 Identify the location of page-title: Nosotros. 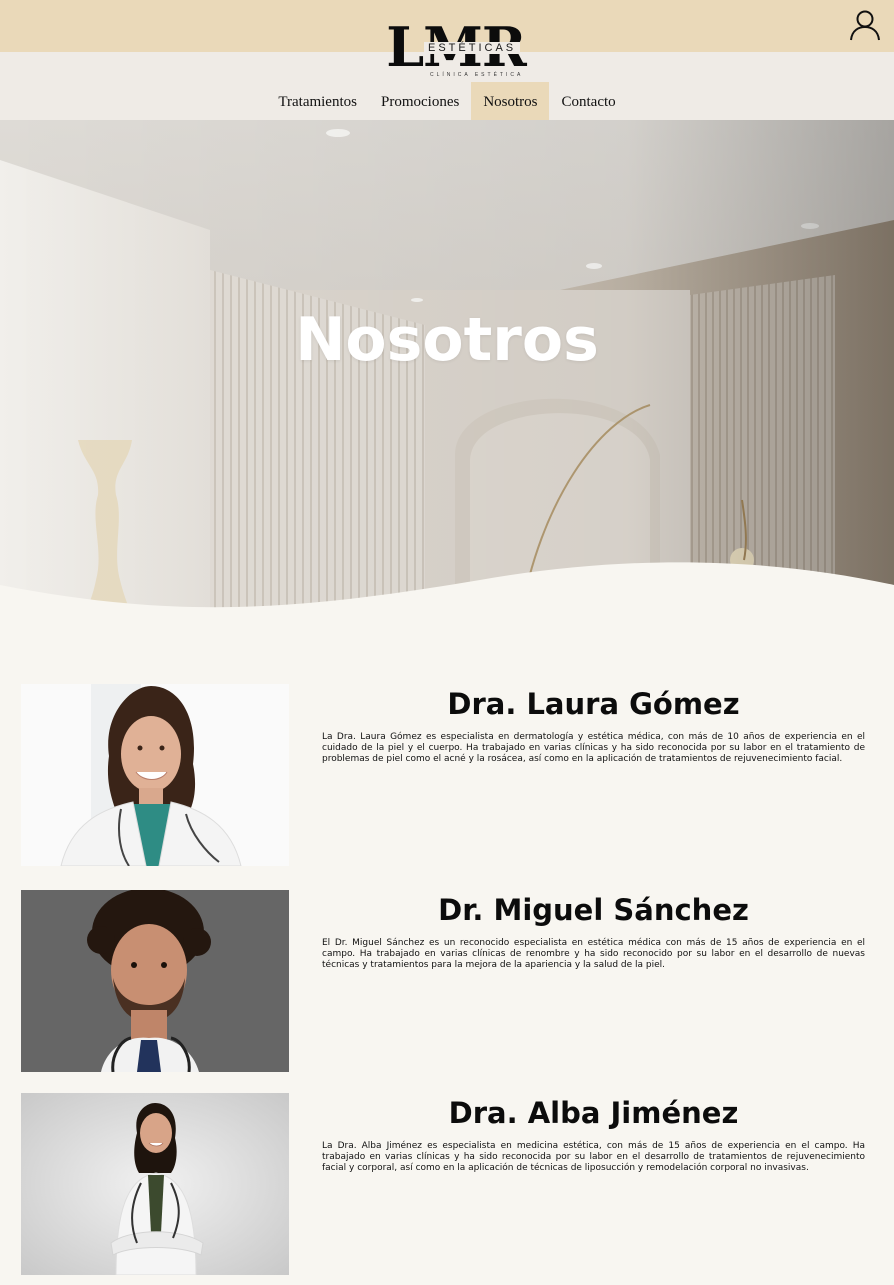
(447, 340).